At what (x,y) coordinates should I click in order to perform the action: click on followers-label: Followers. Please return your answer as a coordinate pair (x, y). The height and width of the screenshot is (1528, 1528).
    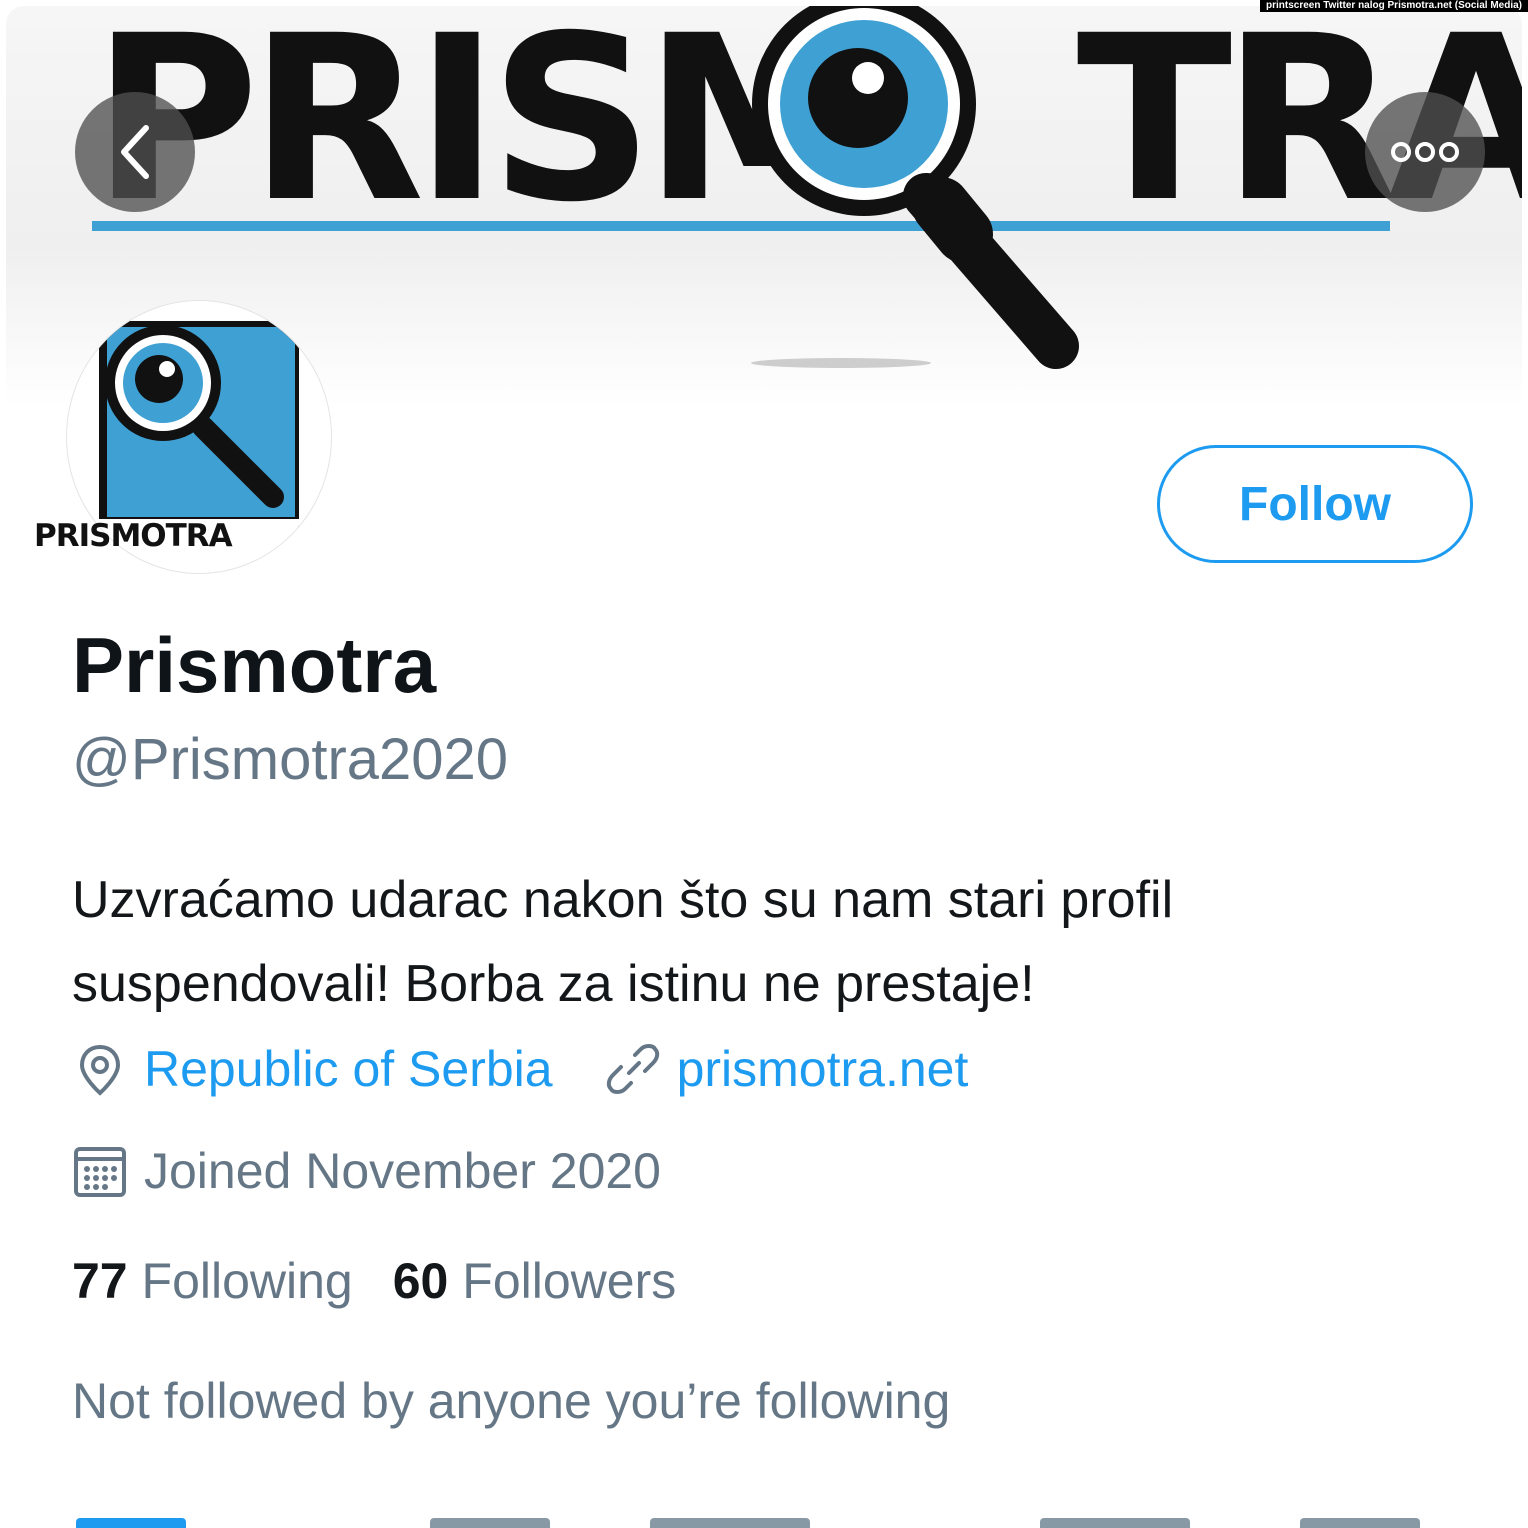
    Looking at the image, I should click on (569, 1281).